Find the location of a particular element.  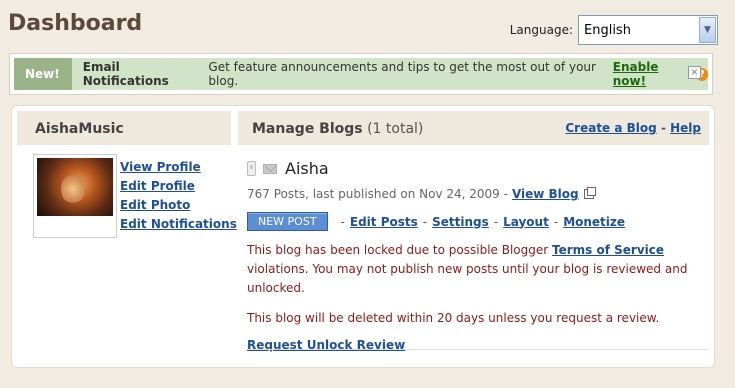

notification-title: Email Notifications is located at coordinates (125, 74).